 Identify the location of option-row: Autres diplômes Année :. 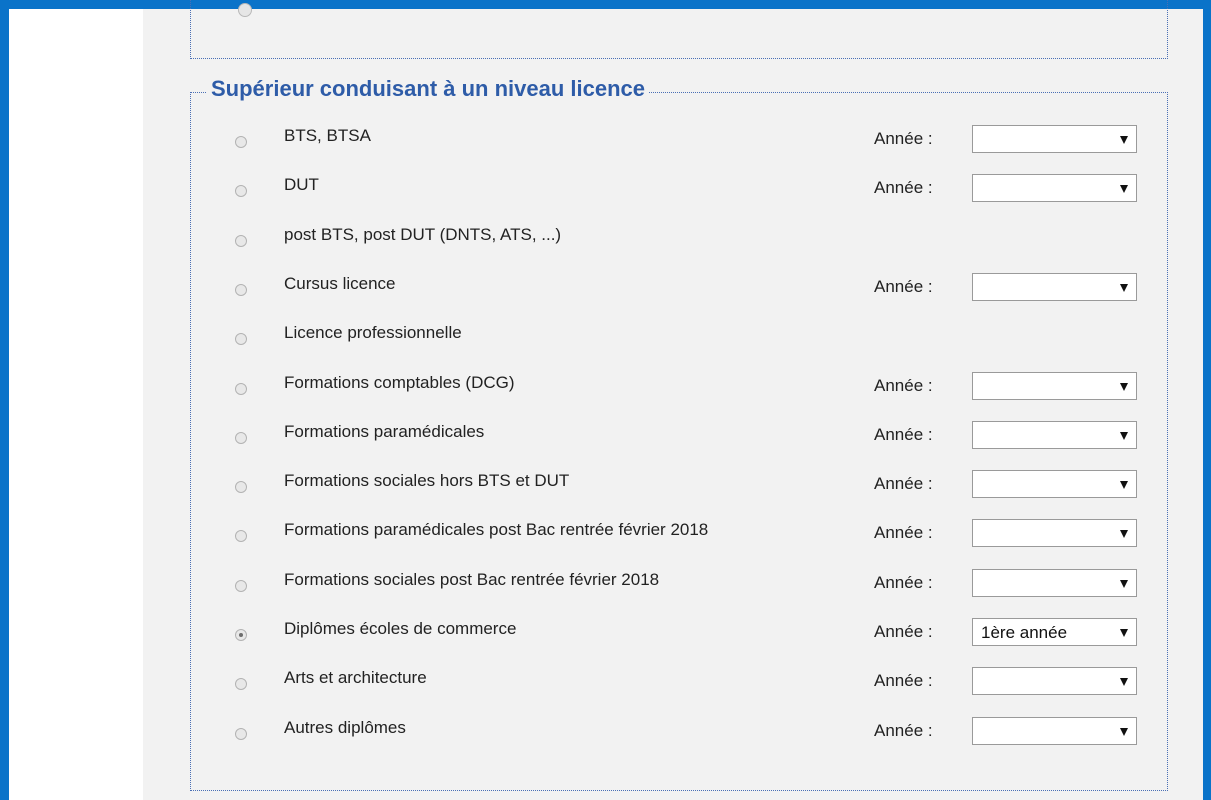
(679, 735).